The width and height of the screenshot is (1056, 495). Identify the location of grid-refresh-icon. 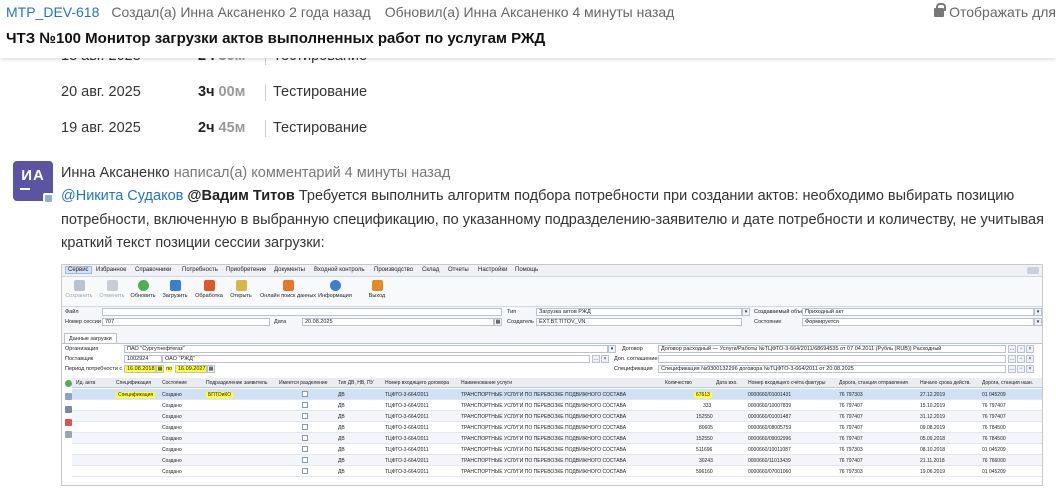
(68, 383).